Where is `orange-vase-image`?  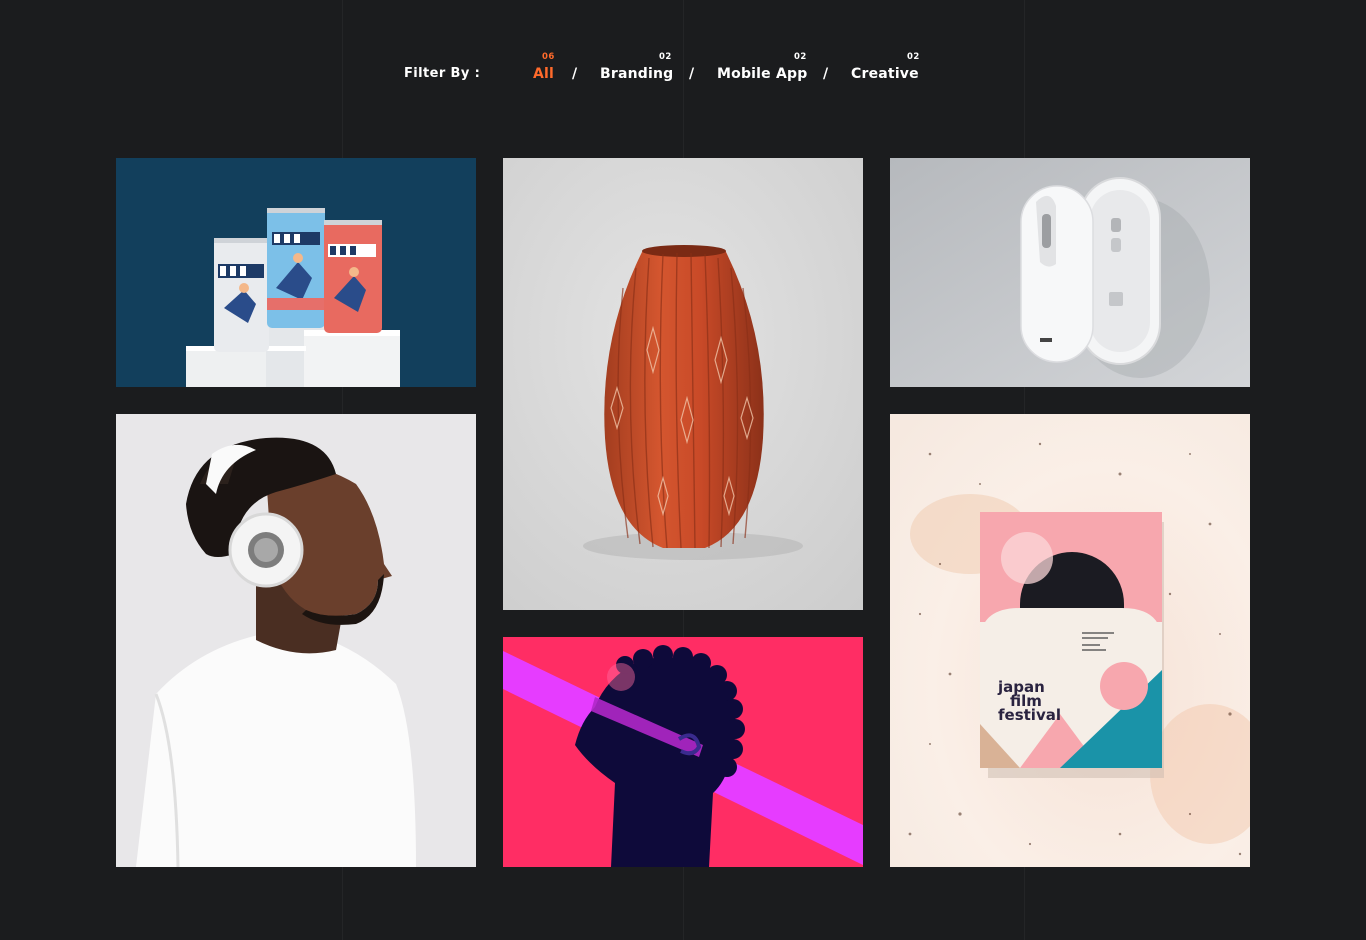
orange-vase-image is located at coordinates (683, 384).